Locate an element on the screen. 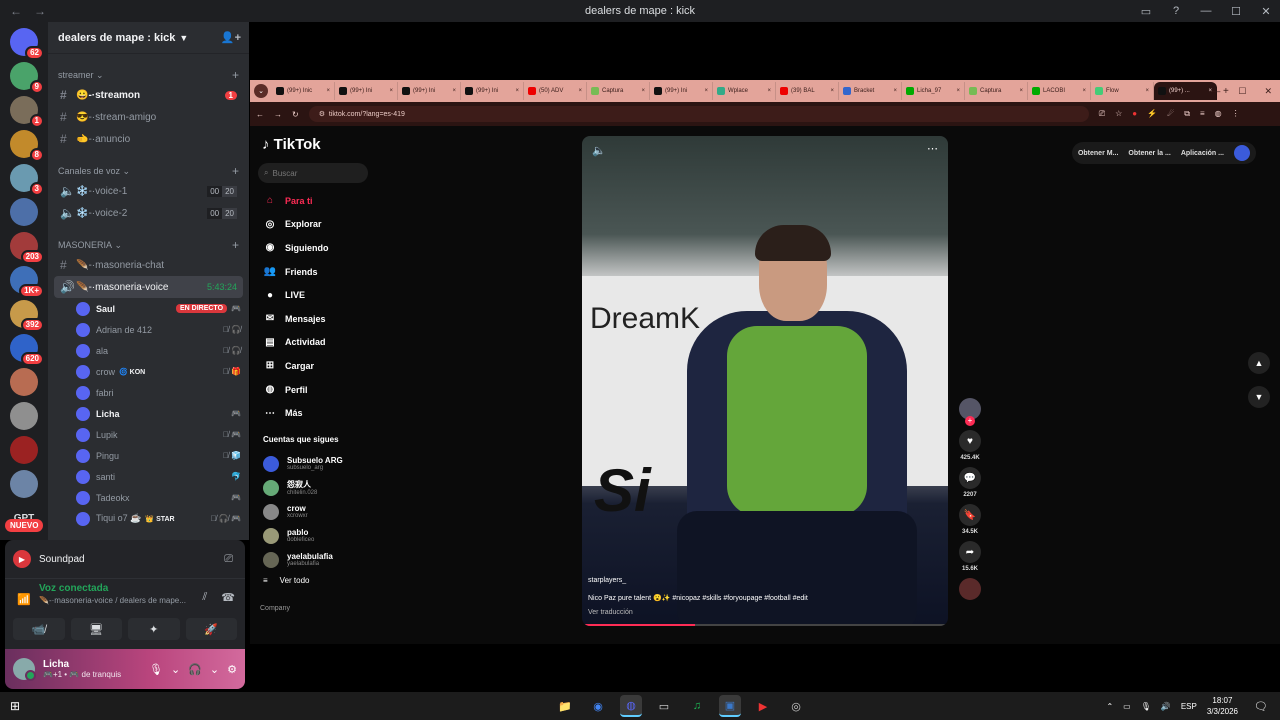  chevron-down-icon: ⌄ is located at coordinates (214, 669).